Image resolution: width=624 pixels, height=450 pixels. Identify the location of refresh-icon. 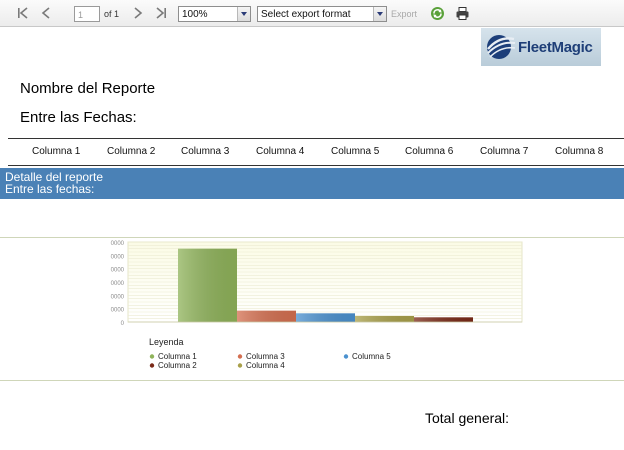
(437, 13).